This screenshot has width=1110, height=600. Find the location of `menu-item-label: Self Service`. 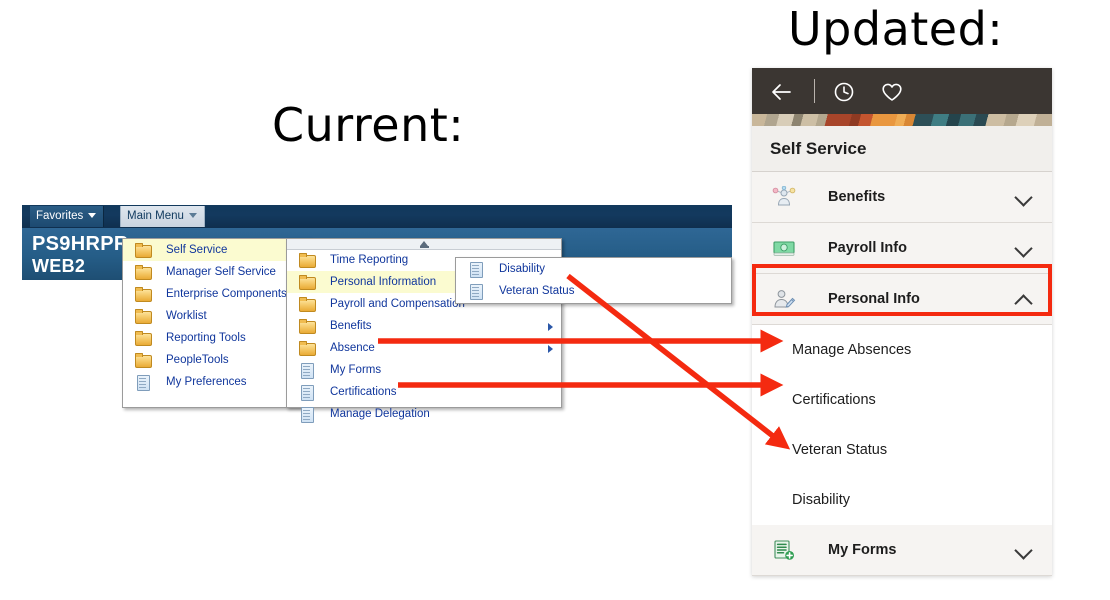

menu-item-label: Self Service is located at coordinates (197, 250).